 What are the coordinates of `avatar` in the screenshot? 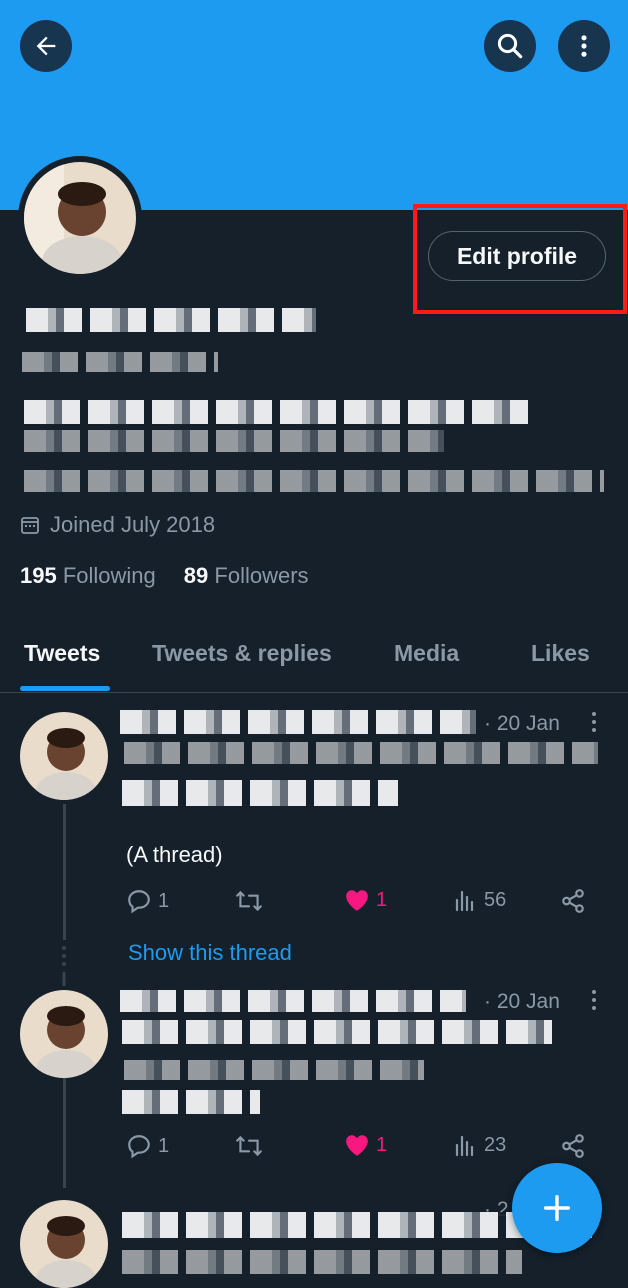 It's located at (80, 218).